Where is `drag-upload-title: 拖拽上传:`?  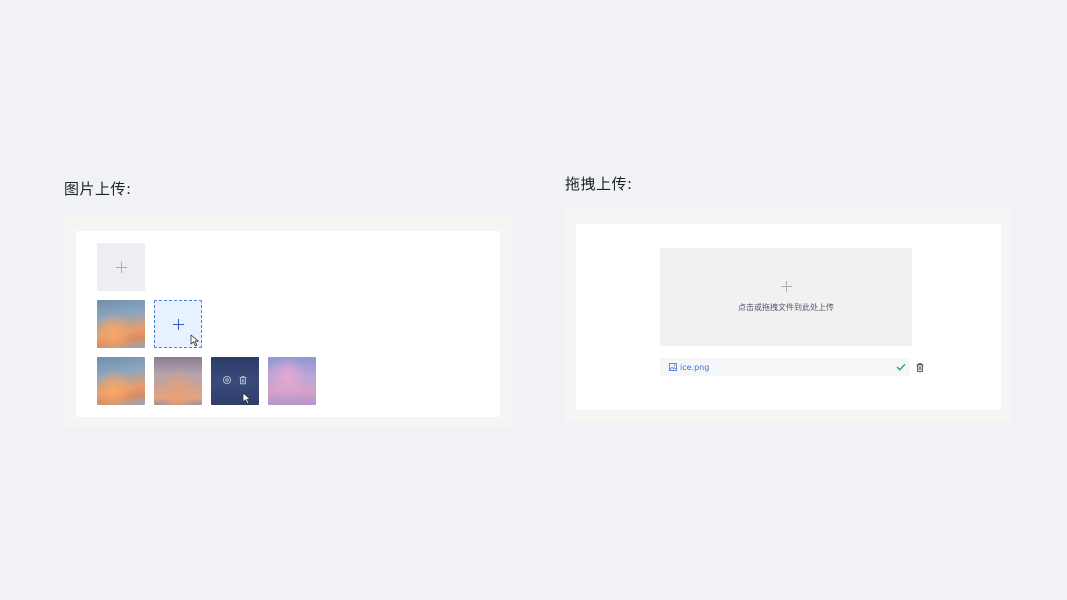
drag-upload-title: 拖拽上传: is located at coordinates (599, 184).